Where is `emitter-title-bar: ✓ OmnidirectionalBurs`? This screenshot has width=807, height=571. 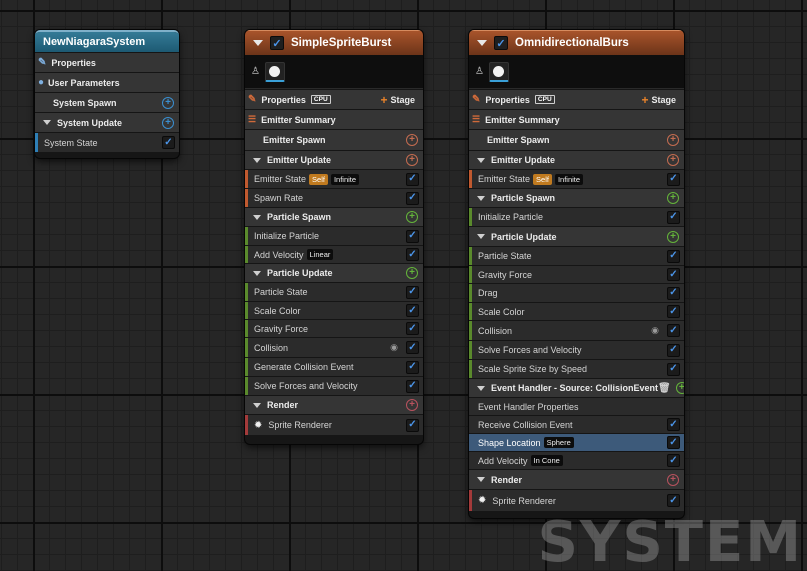
emitter-title-bar: ✓ OmnidirectionalBurs is located at coordinates (576, 42).